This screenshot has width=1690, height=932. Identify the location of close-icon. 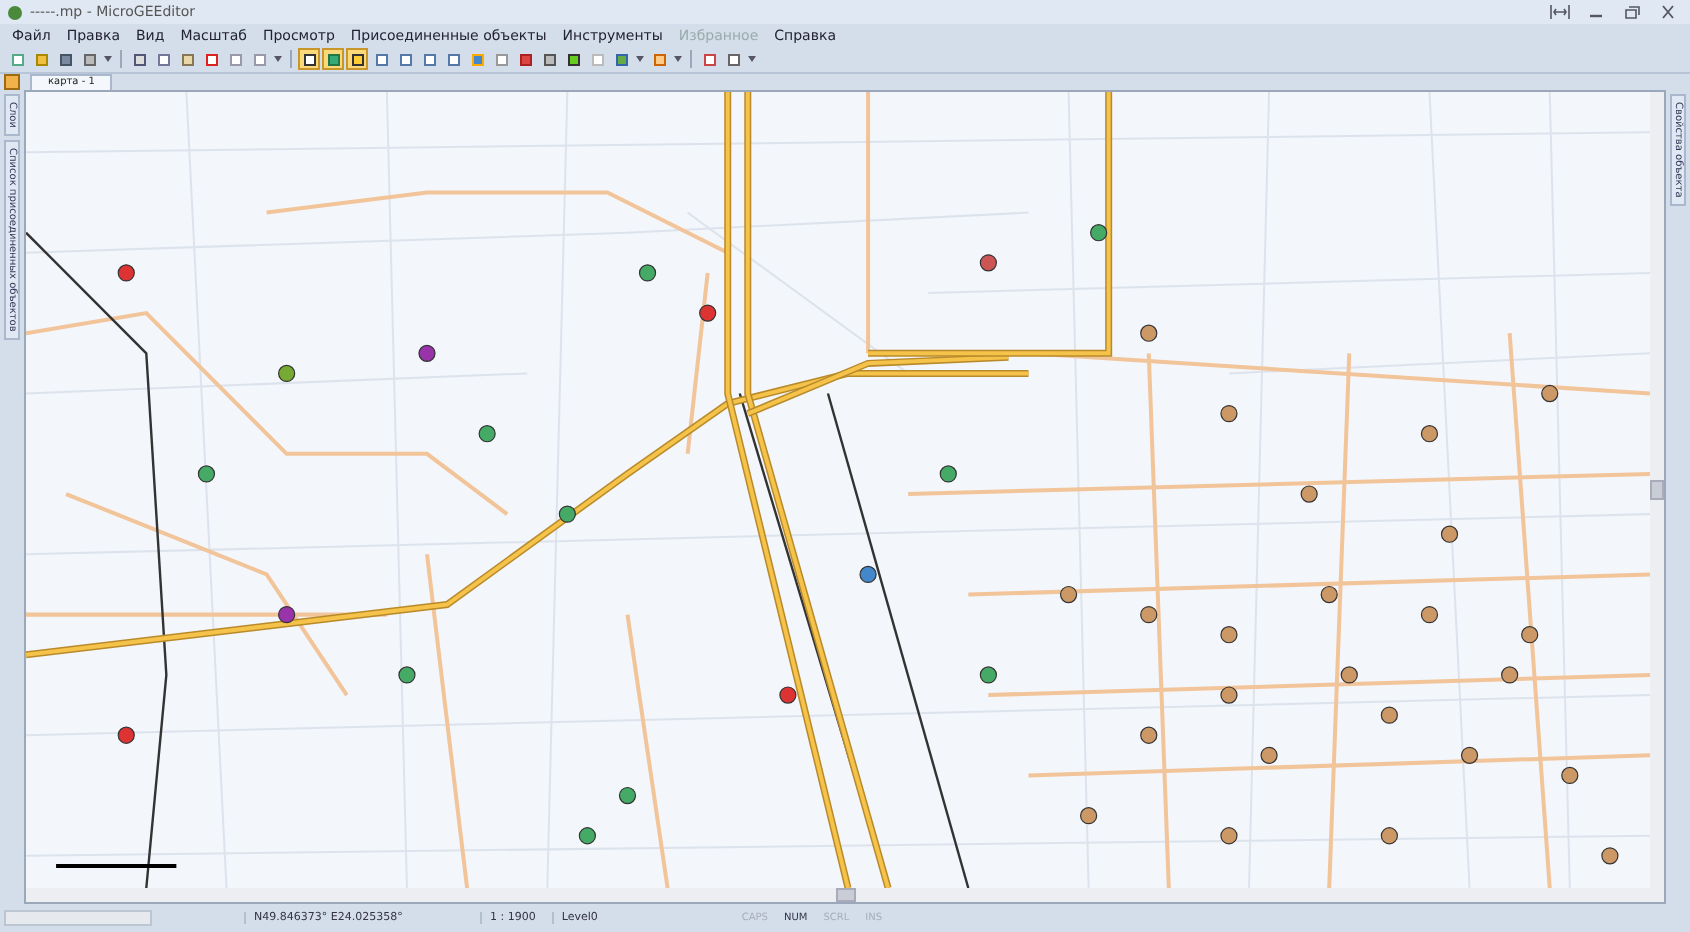
(1668, 12).